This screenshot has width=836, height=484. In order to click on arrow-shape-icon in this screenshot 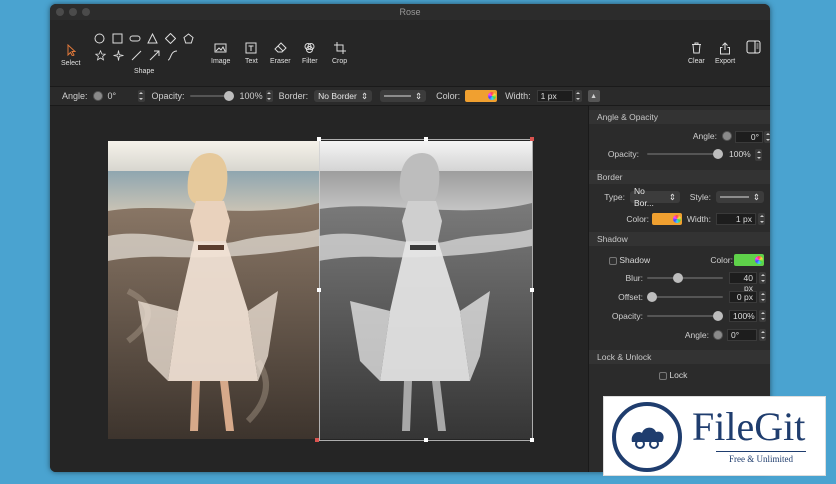, I will do `click(154, 55)`.